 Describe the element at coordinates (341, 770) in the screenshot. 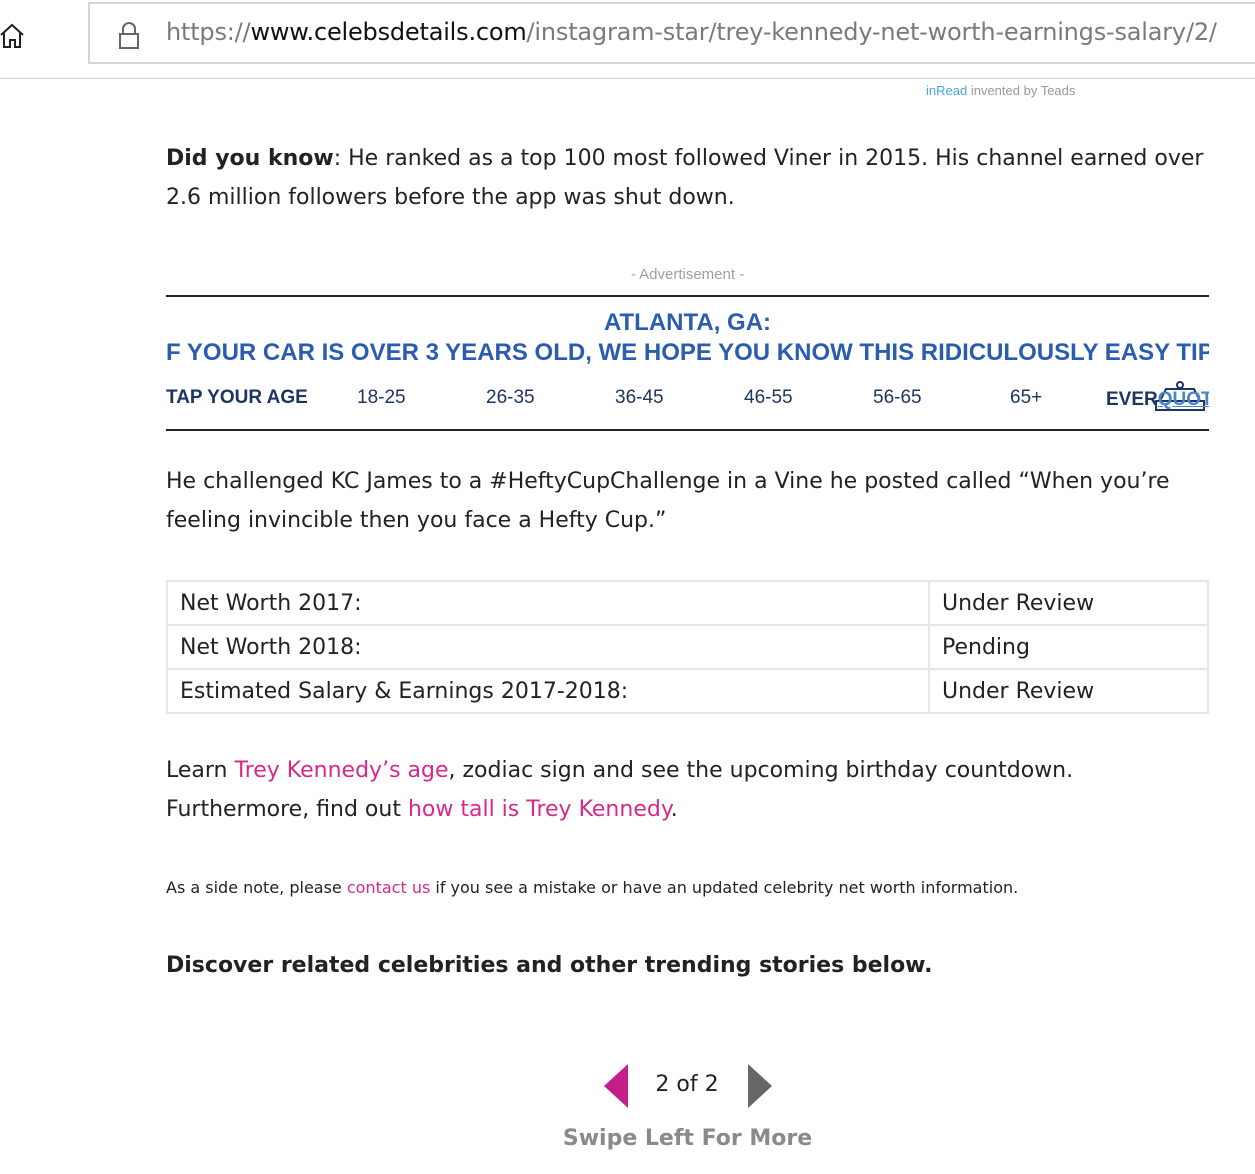

I see `age-link: Trey Kennedy’s age` at that location.